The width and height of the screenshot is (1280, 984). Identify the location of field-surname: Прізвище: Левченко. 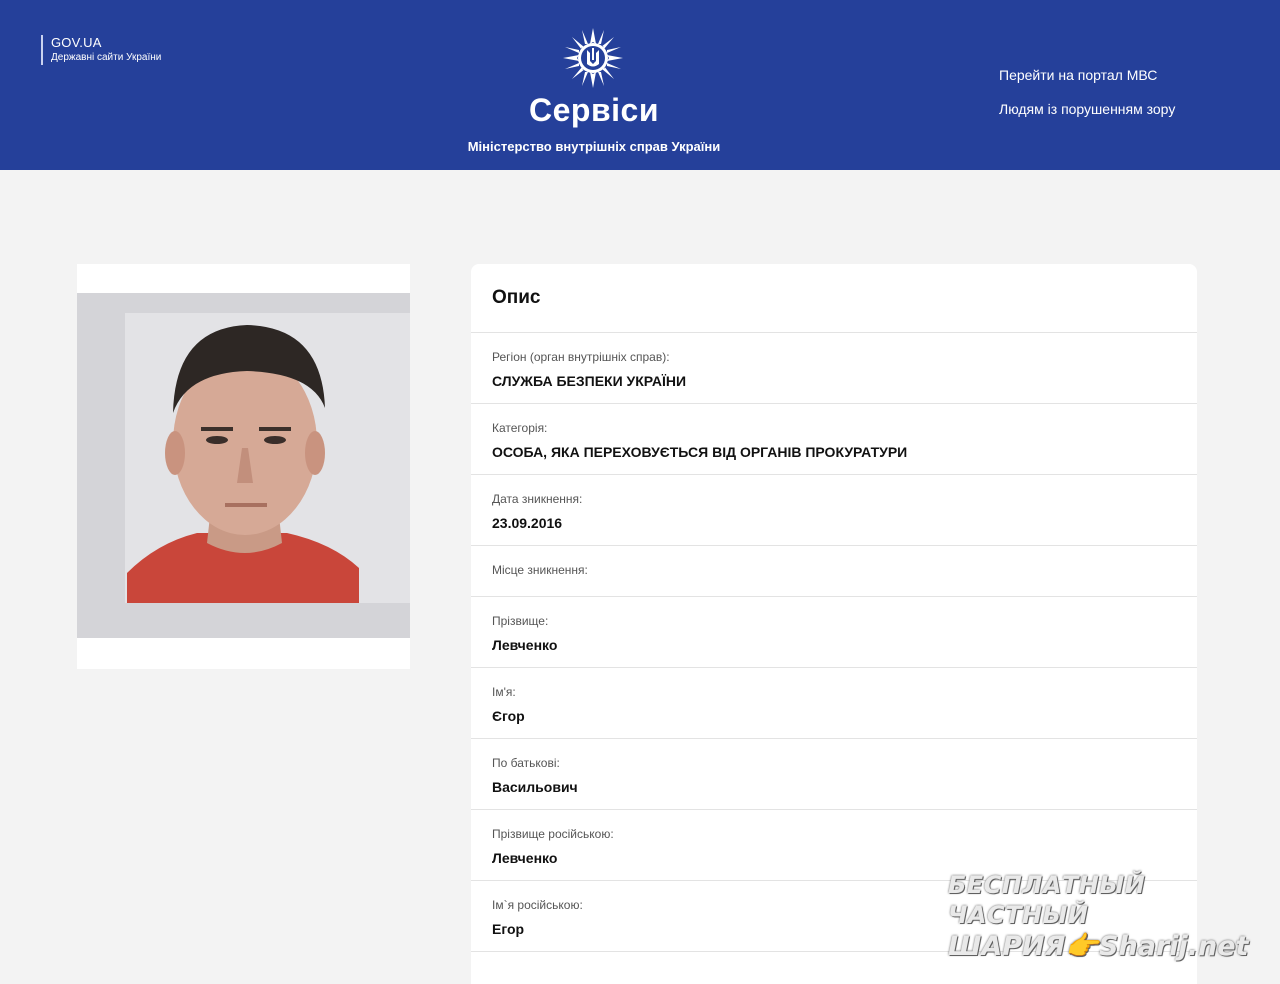
(834, 632).